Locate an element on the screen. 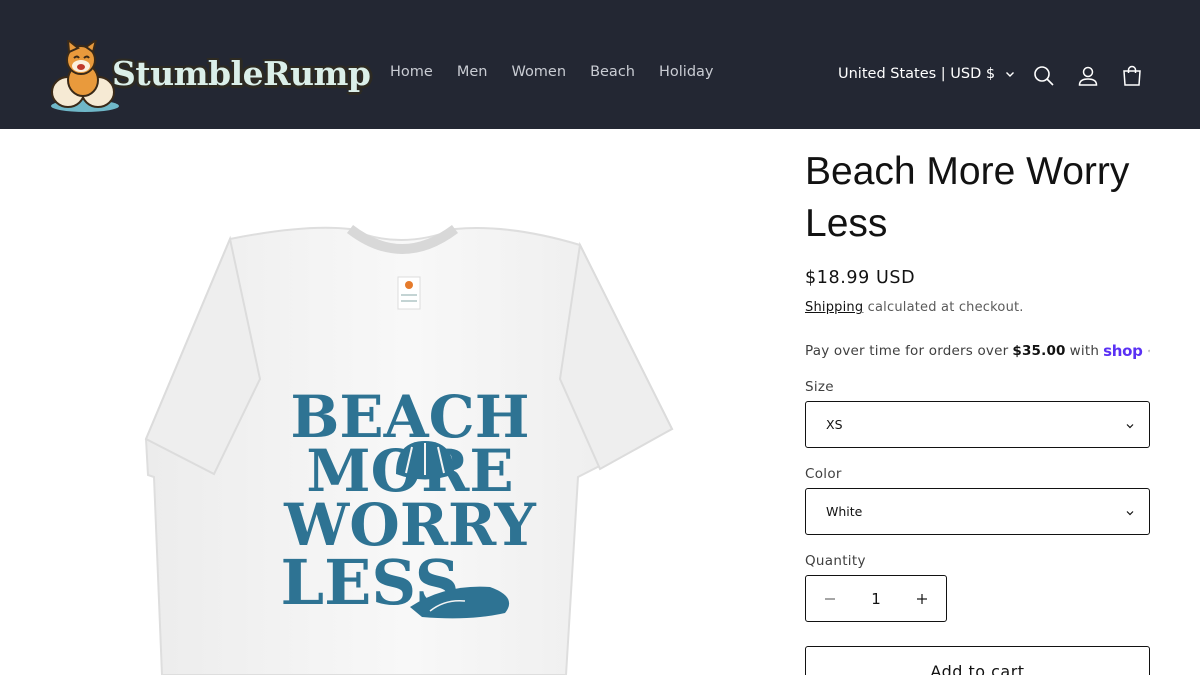  main-nav: Home Men Women Beach Holiday is located at coordinates (552, 72).